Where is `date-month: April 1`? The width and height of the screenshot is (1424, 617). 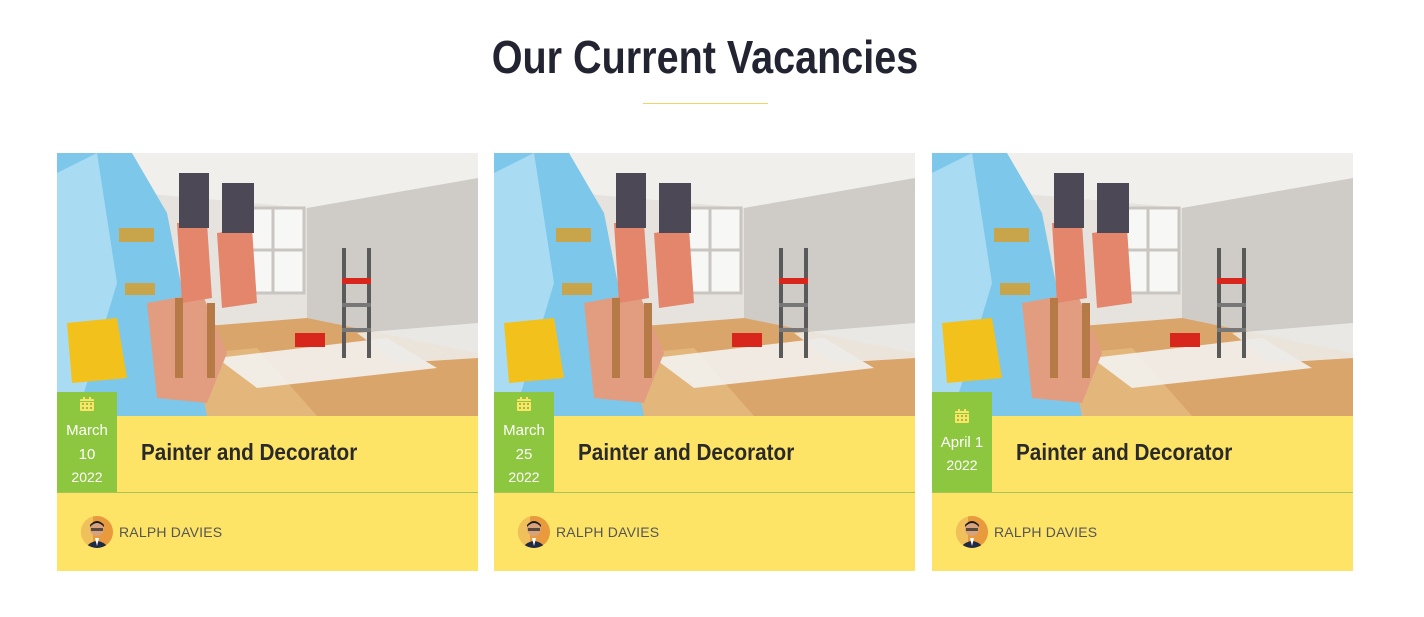 date-month: April 1 is located at coordinates (962, 442).